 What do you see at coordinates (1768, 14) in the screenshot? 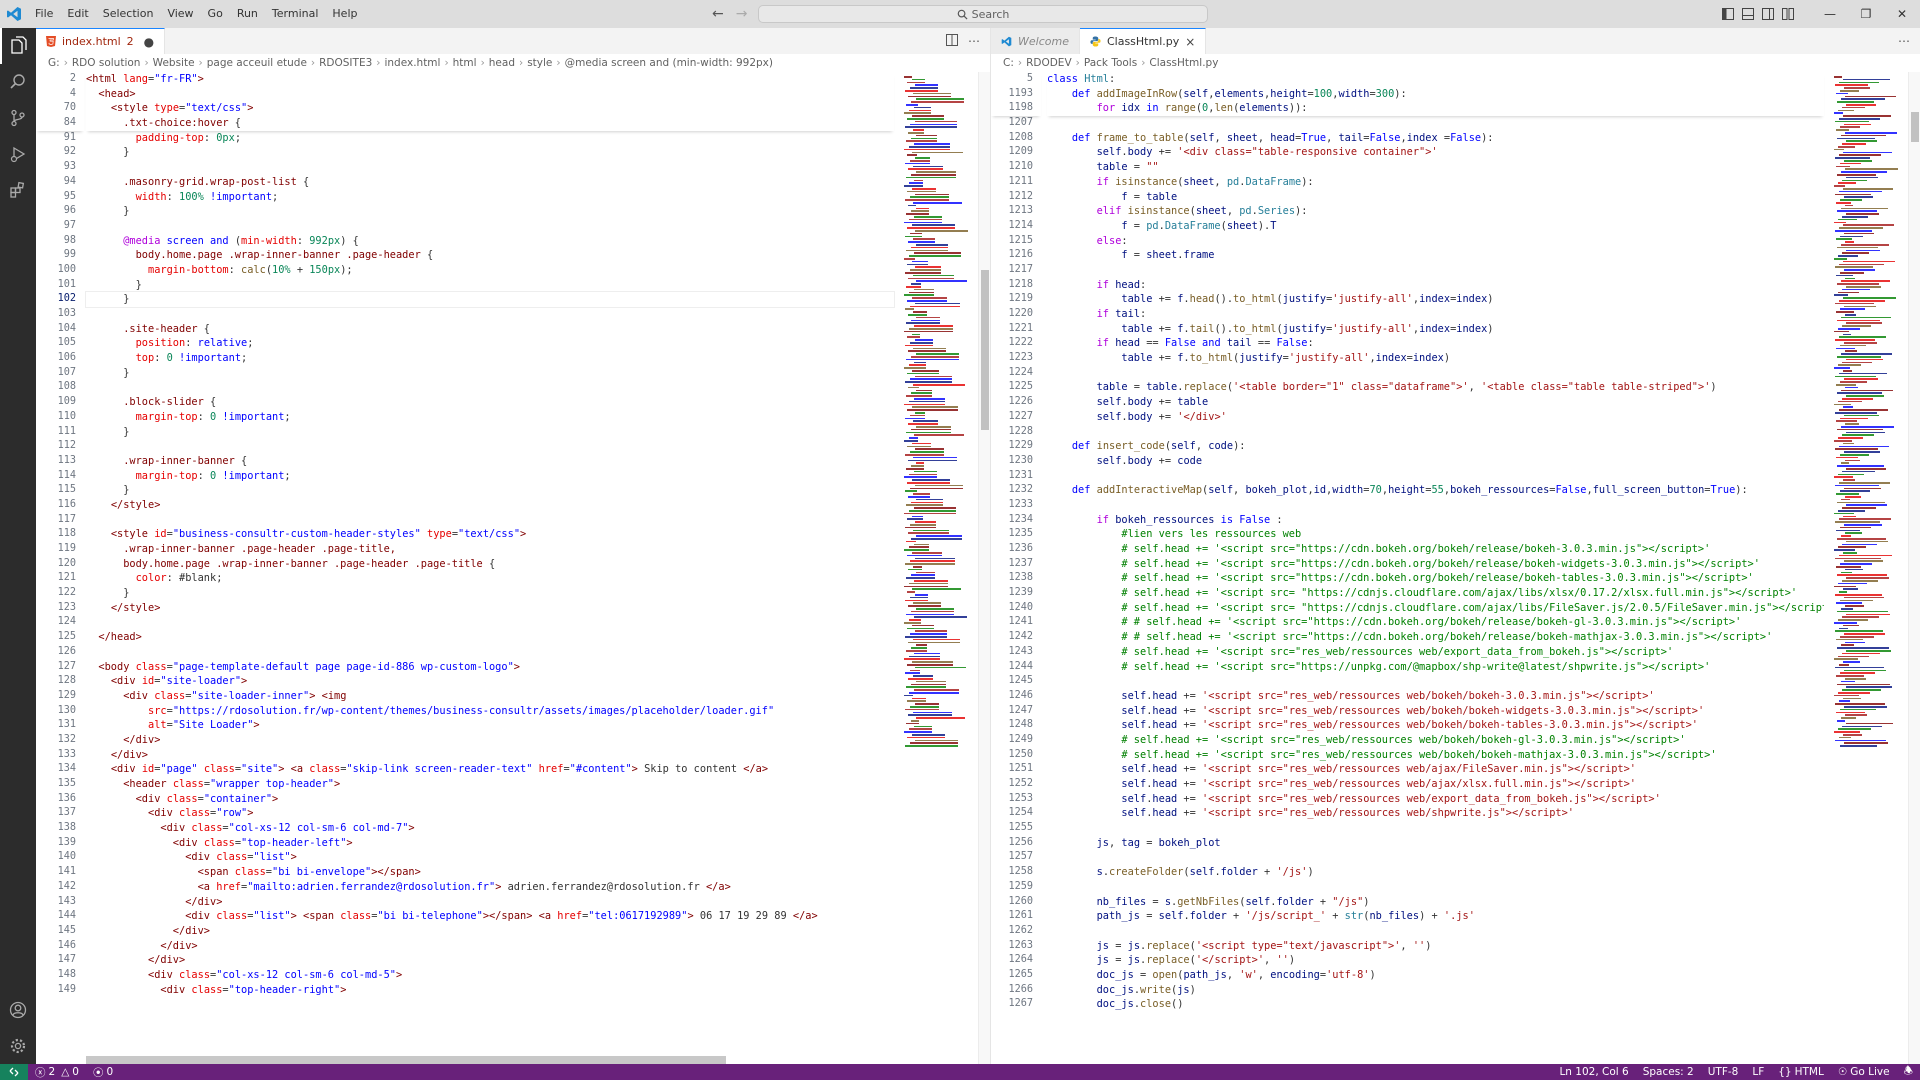
I see `toggle-secondary-sidebar-icon` at bounding box center [1768, 14].